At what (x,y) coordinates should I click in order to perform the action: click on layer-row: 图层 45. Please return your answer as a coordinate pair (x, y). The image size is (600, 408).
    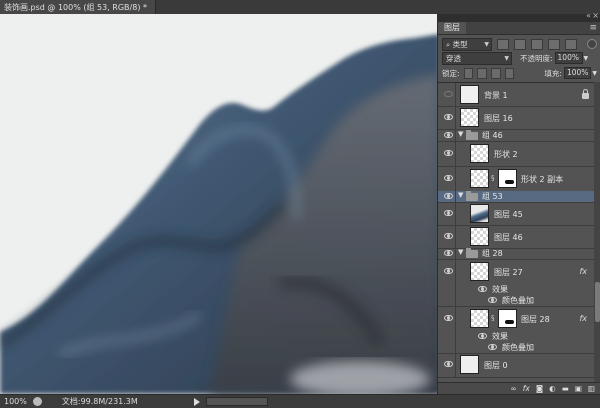
    Looking at the image, I should click on (519, 214).